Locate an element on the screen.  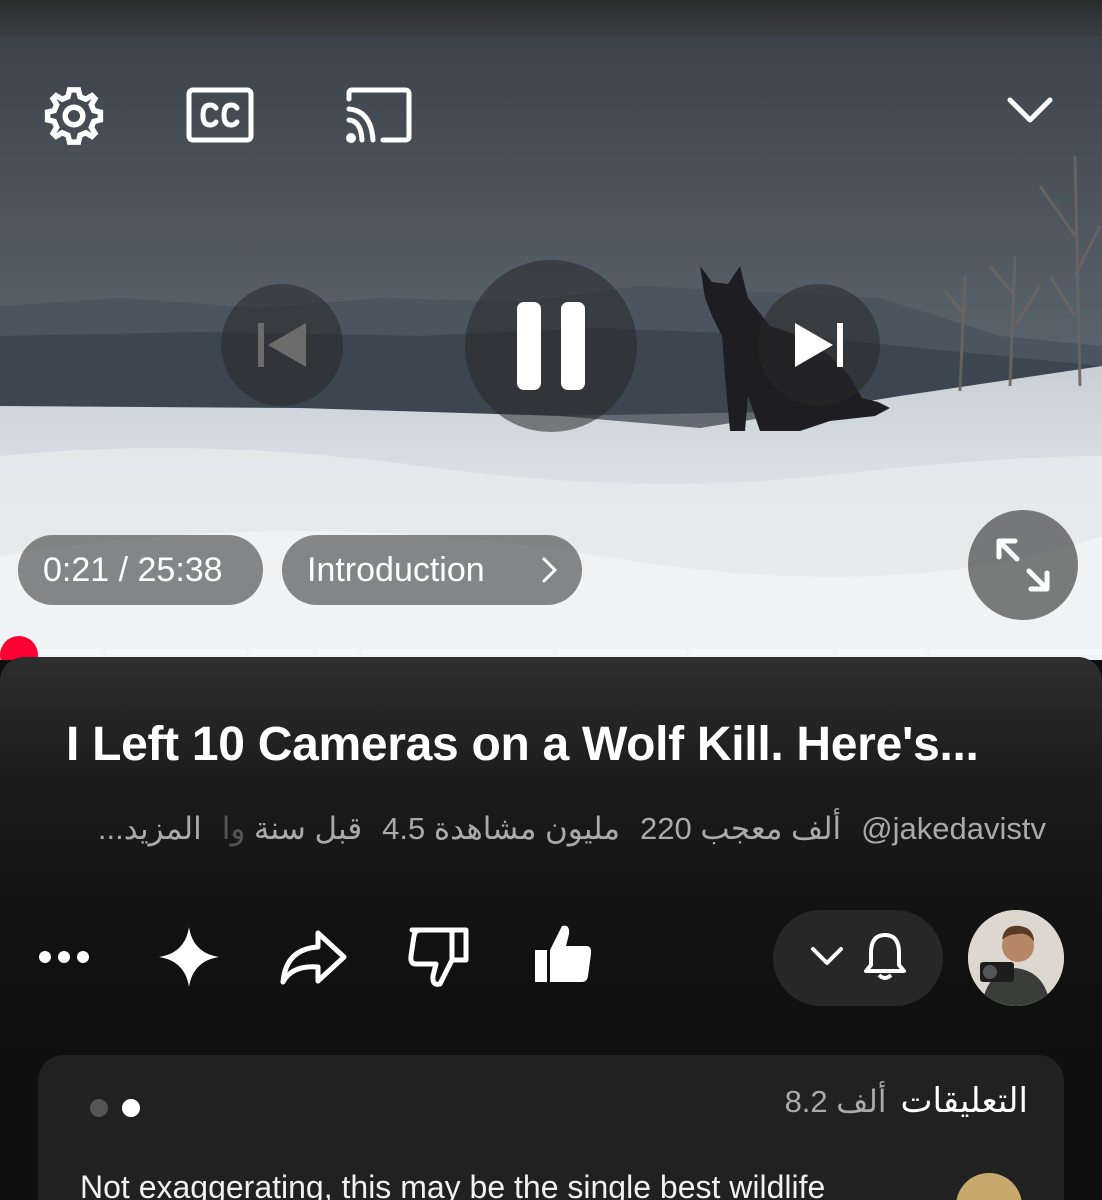
upload-age-tail: وا is located at coordinates (233, 828).